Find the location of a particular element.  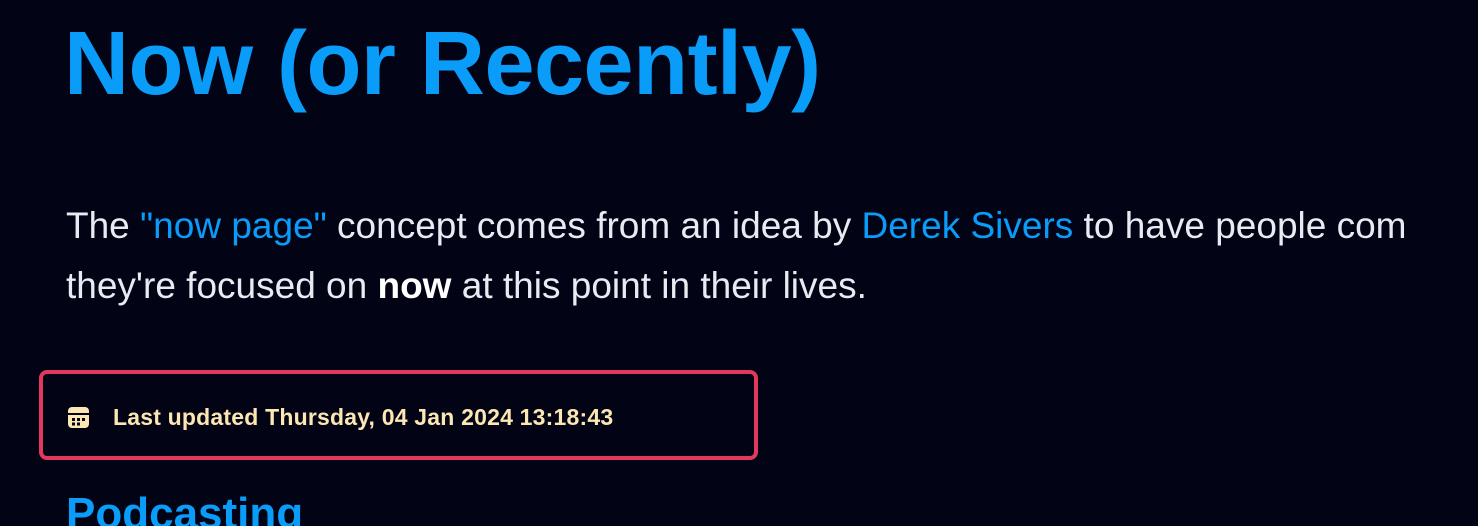

derek-sivers-link: Derek Sivers is located at coordinates (968, 225).